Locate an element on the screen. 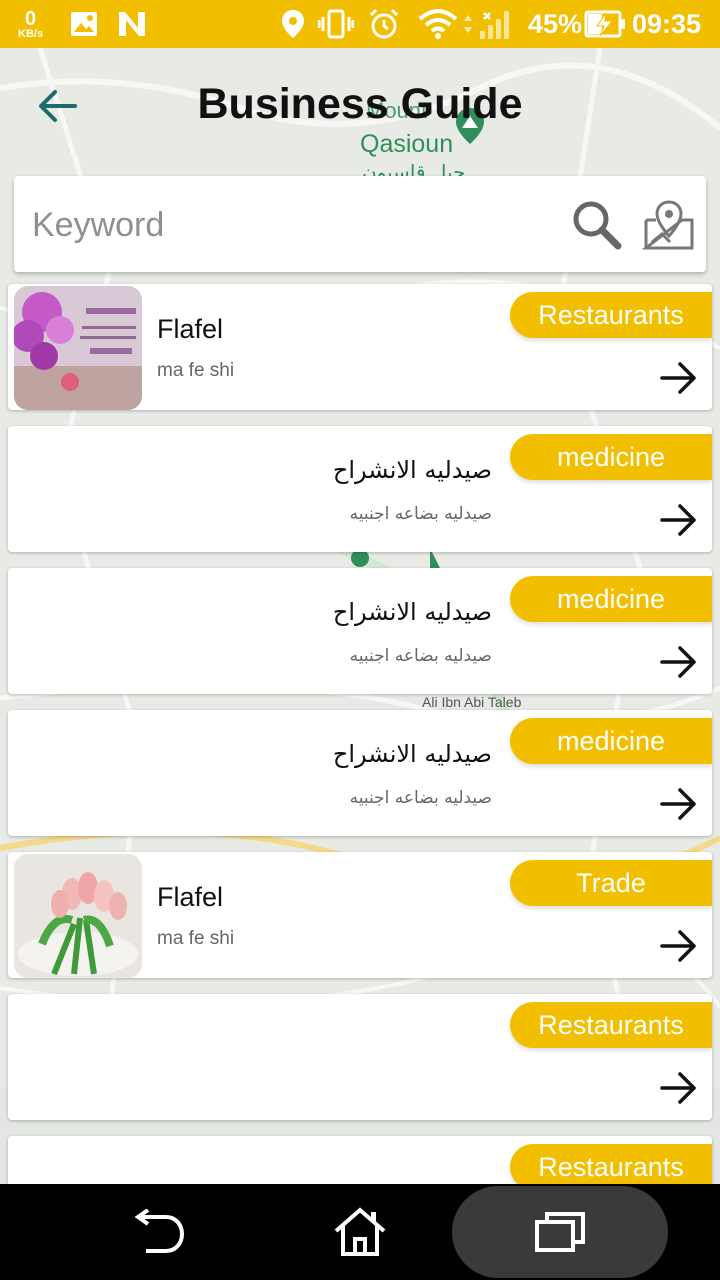  nav-recents-icon is located at coordinates (560, 1232).